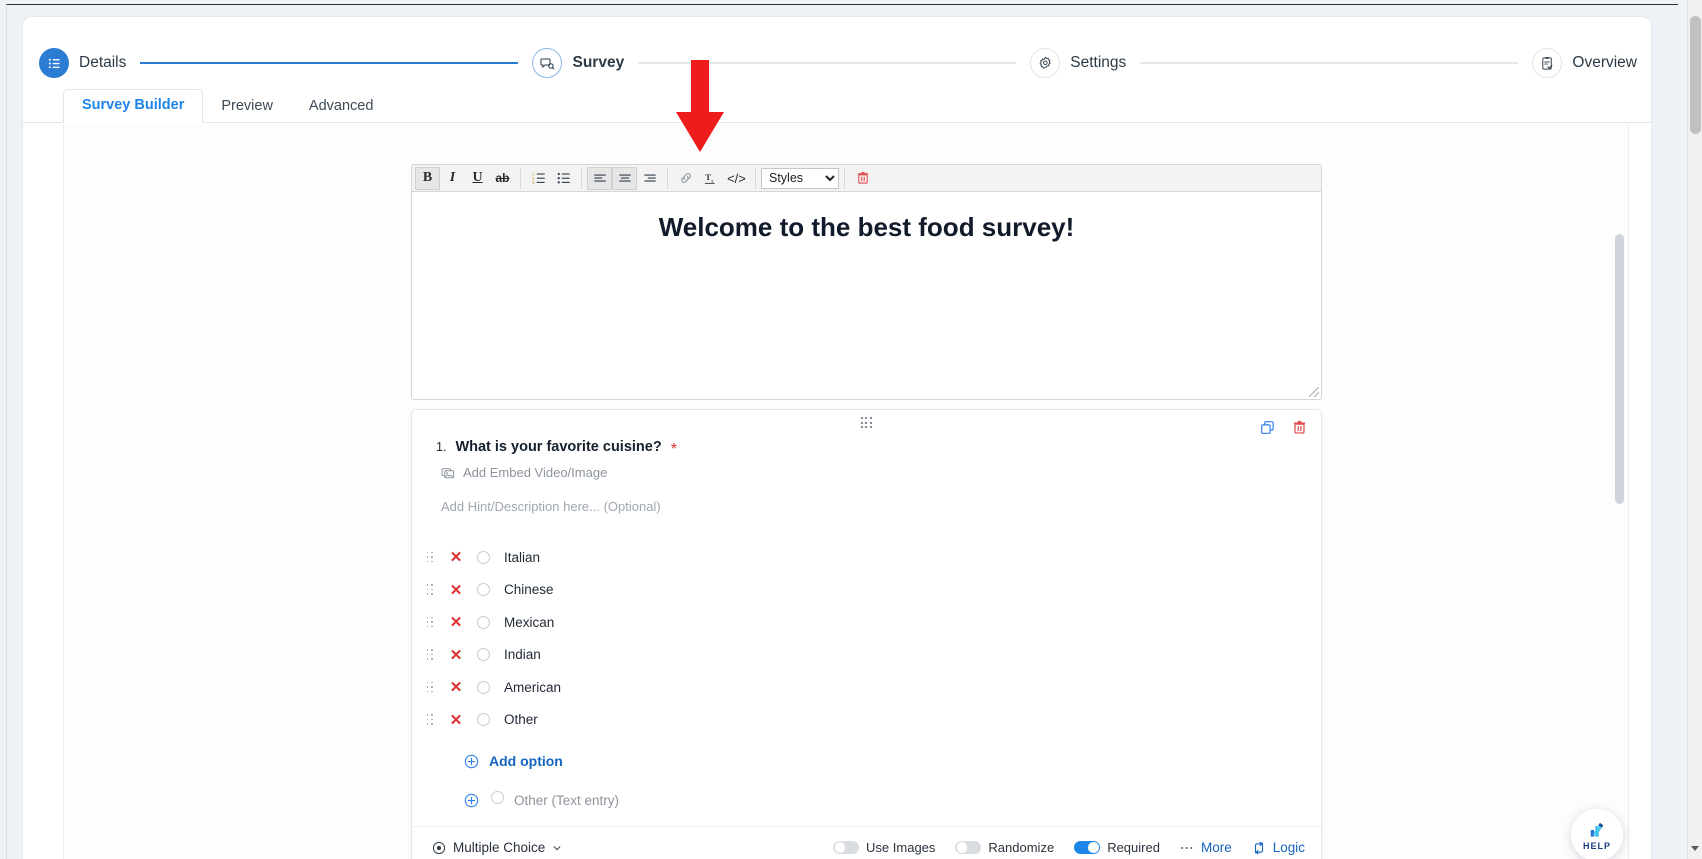 Image resolution: width=1702 pixels, height=859 pixels. I want to click on help-button: HELP, so click(1597, 834).